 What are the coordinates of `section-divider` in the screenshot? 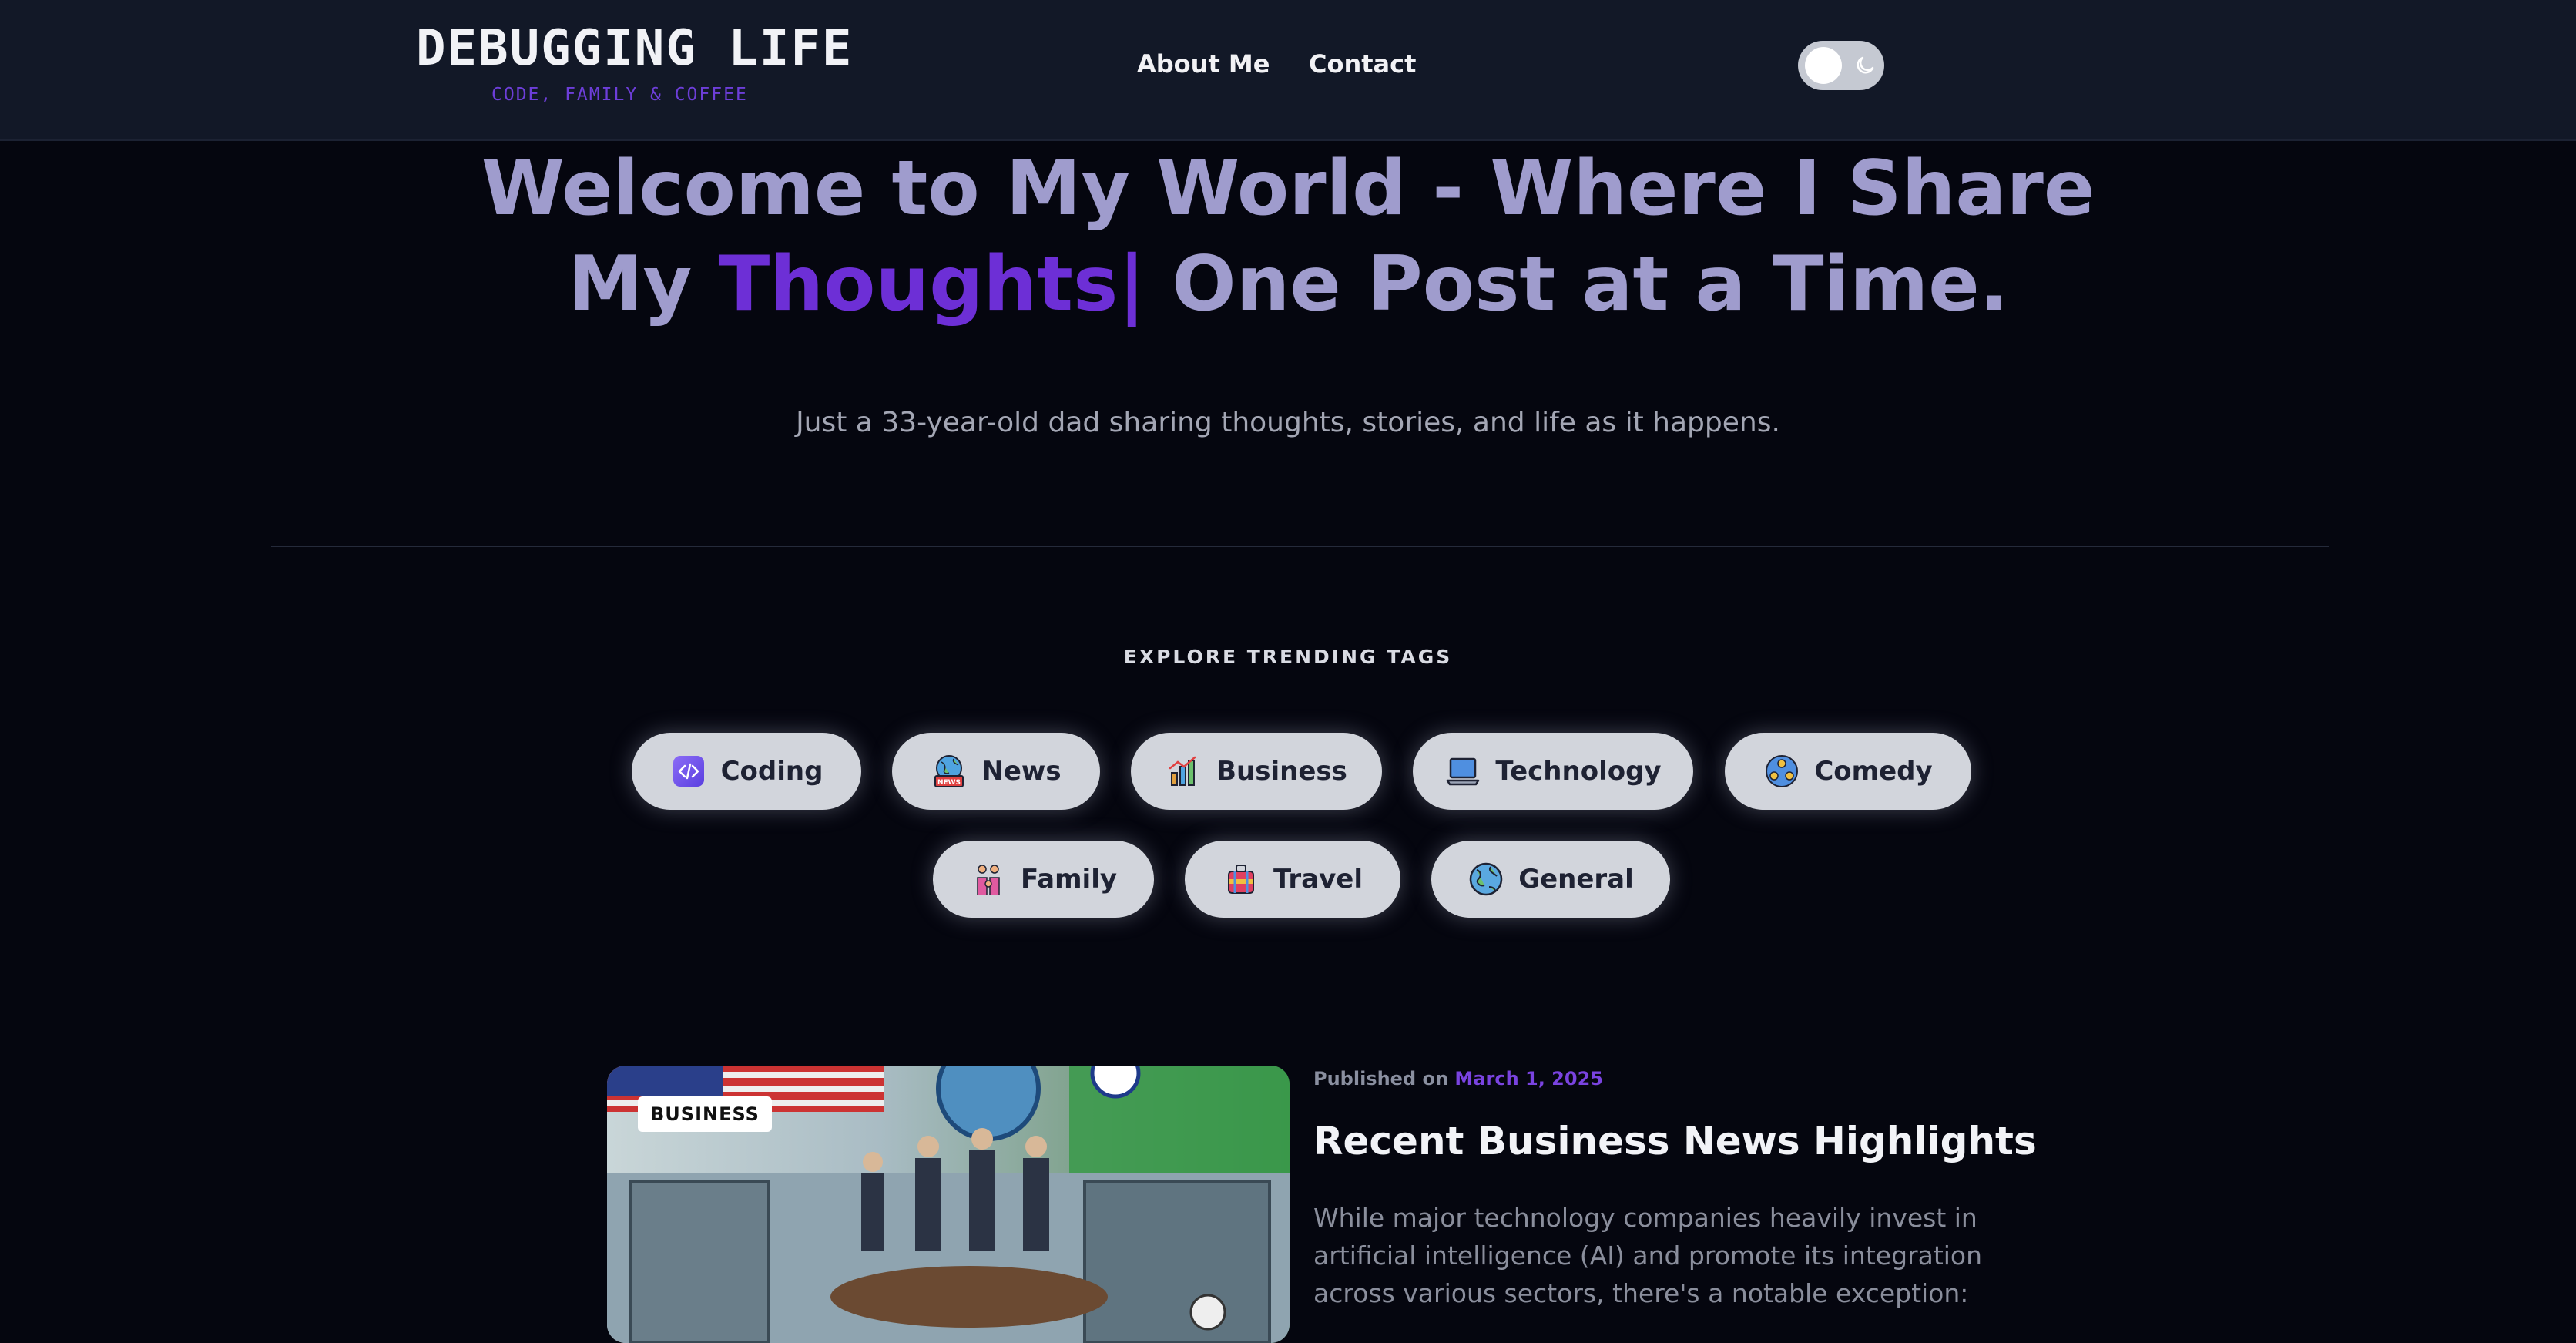 It's located at (1300, 546).